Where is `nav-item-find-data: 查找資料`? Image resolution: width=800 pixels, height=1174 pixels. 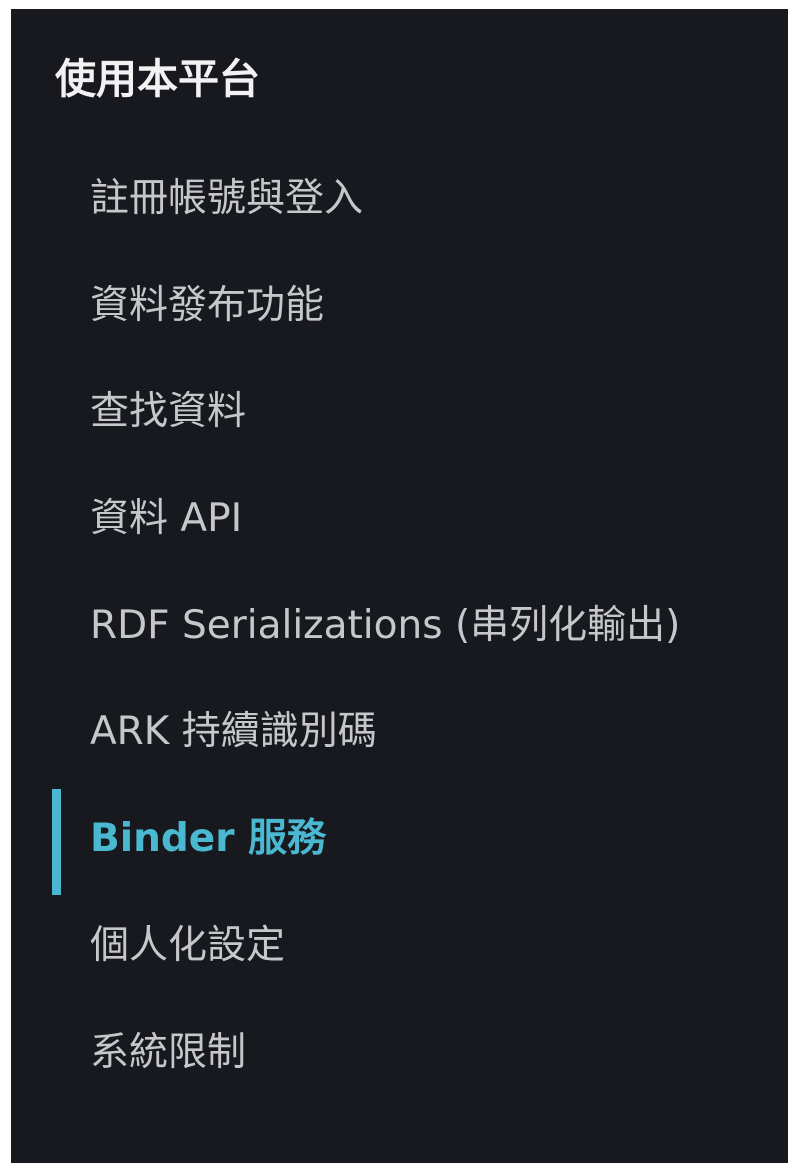
nav-item-find-data: 查找資料 is located at coordinates (399, 415).